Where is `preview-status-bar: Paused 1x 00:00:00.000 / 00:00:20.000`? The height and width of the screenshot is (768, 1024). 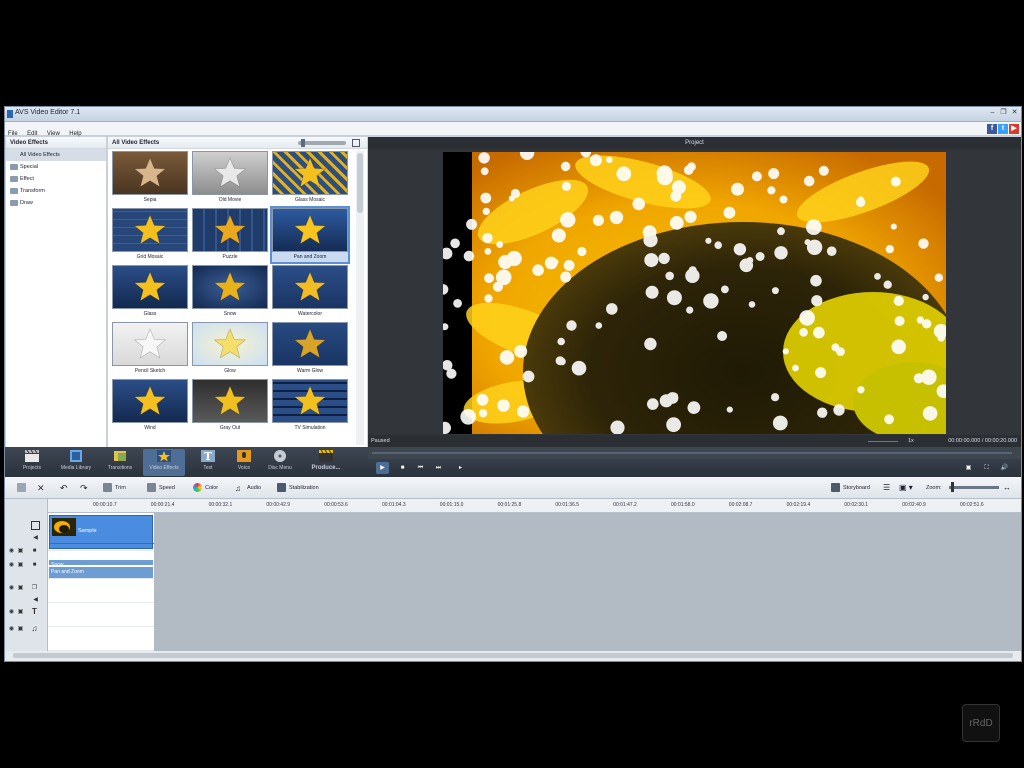 preview-status-bar: Paused 1x 00:00:00.000 / 00:00:20.000 is located at coordinates (694, 441).